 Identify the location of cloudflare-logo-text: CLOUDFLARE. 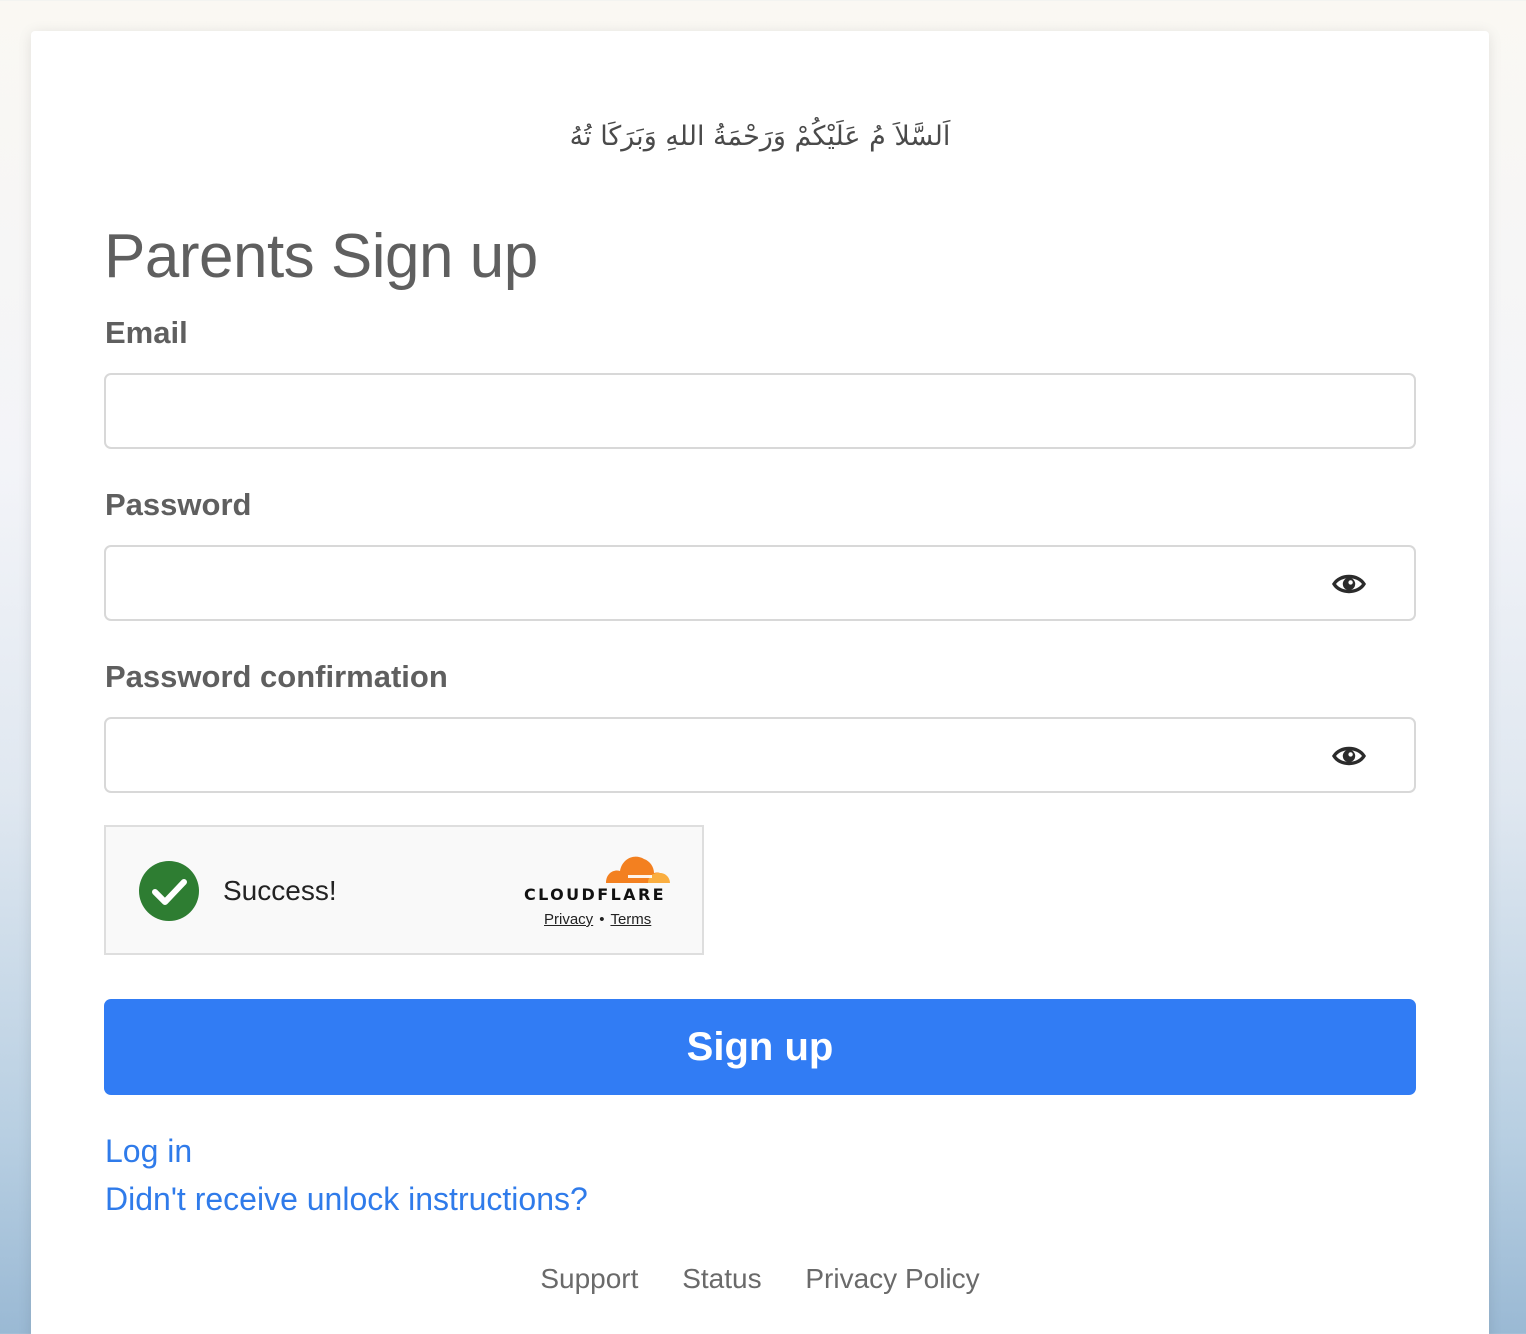
(595, 894).